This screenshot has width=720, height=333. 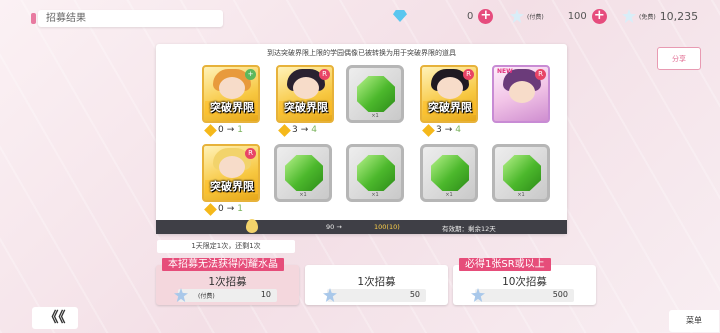 What do you see at coordinates (505, 264) in the screenshot?
I see `ribbon-label: 必得1张SR或以上` at bounding box center [505, 264].